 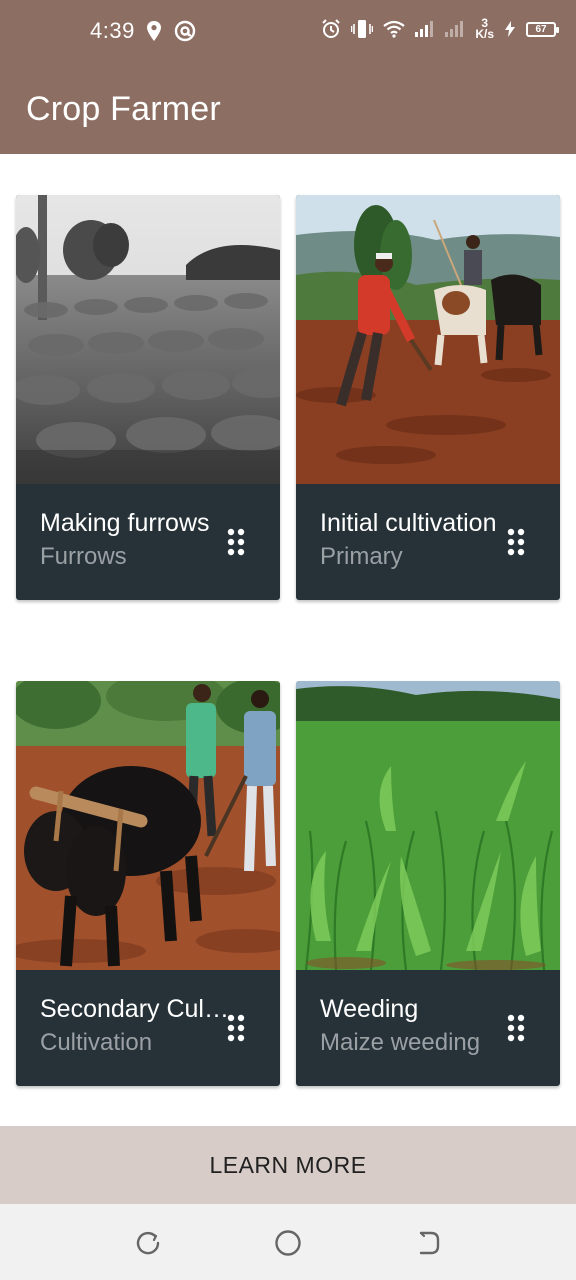 I want to click on vibrate-icon, so click(x=362, y=29).